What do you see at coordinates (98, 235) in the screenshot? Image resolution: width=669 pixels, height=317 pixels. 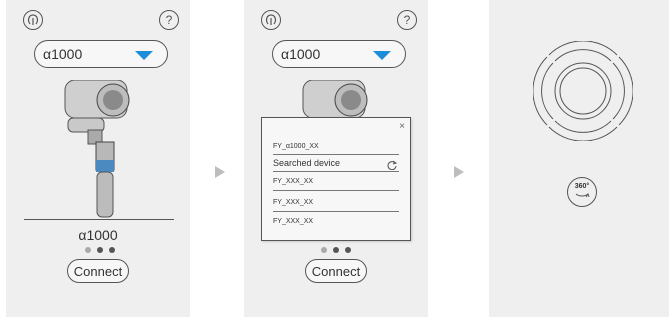 I see `model-name-label: α1000` at bounding box center [98, 235].